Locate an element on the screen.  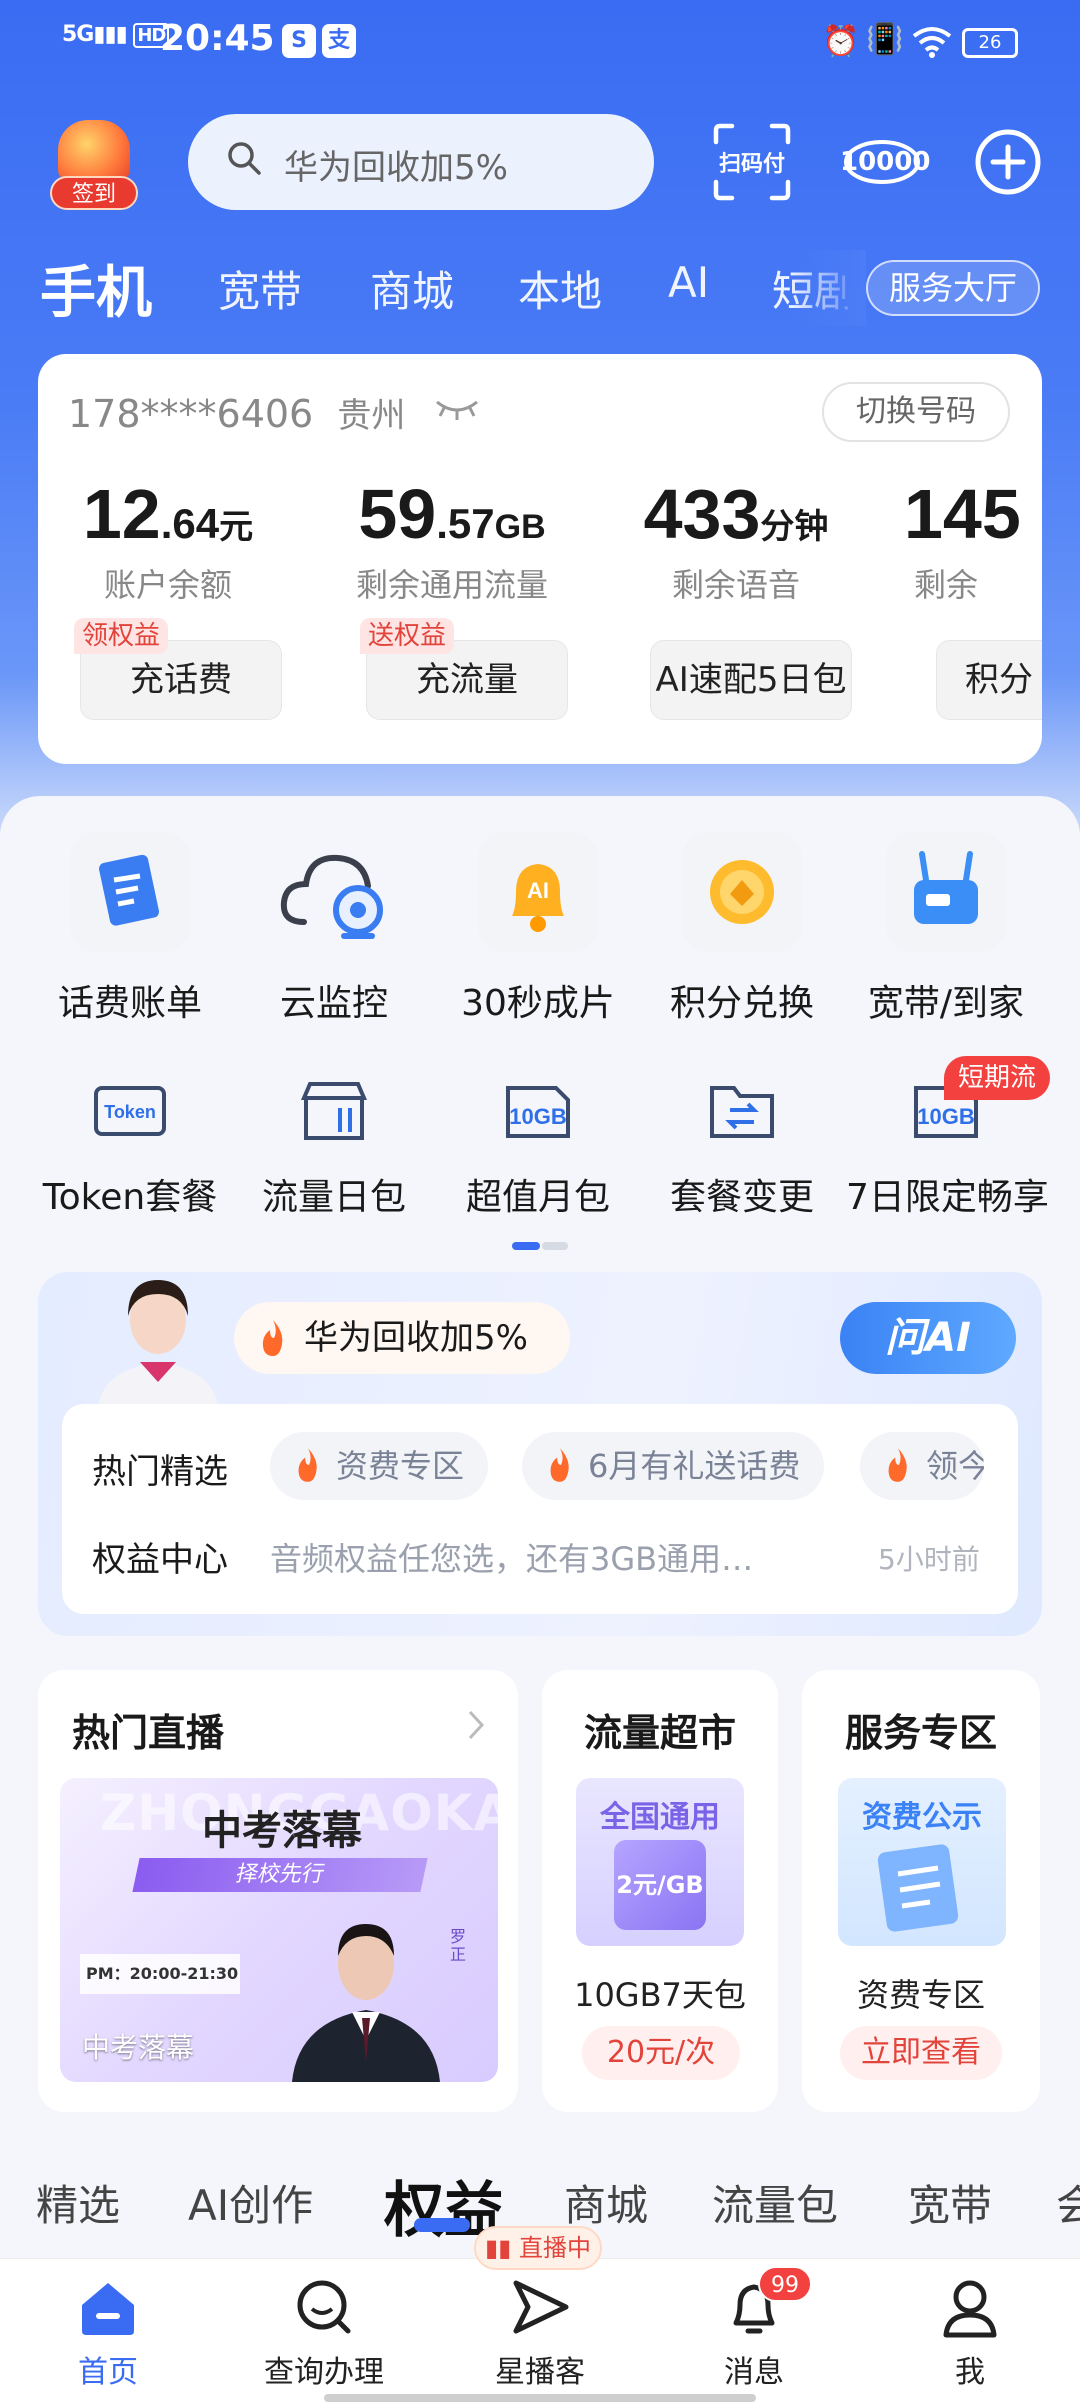
router-icon is located at coordinates (946, 892).